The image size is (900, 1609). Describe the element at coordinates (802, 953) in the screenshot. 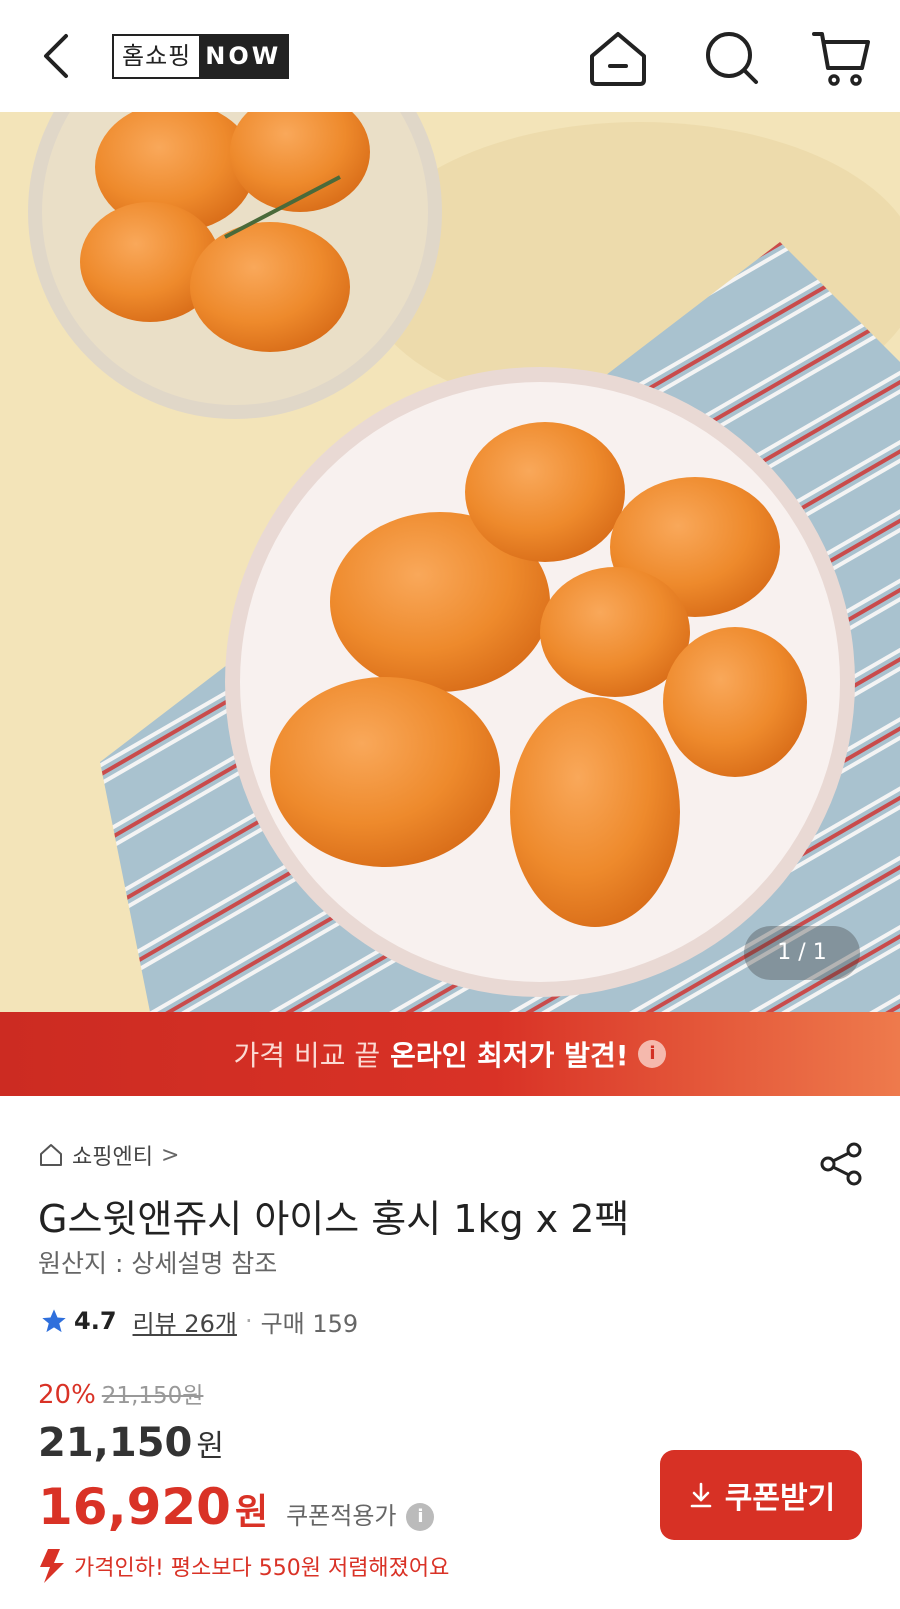

I see `image-counter: 1 / 1` at that location.